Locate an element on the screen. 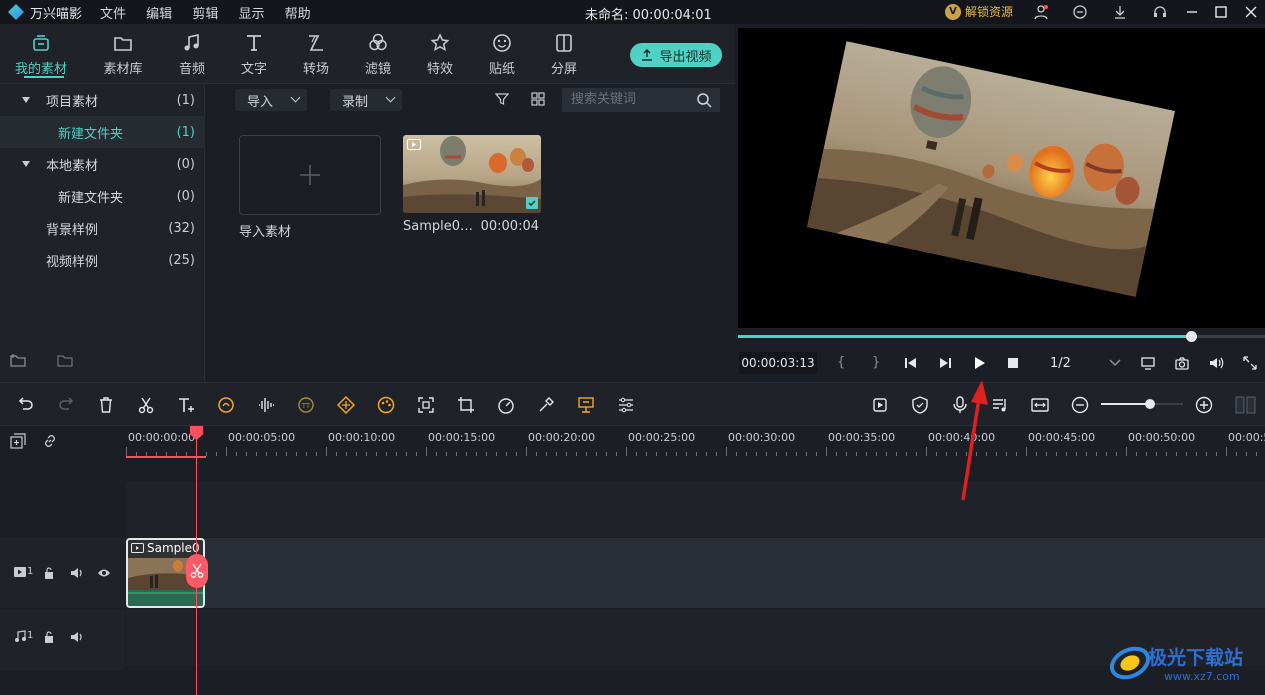  auto-highlight-icon is located at coordinates (586, 405).